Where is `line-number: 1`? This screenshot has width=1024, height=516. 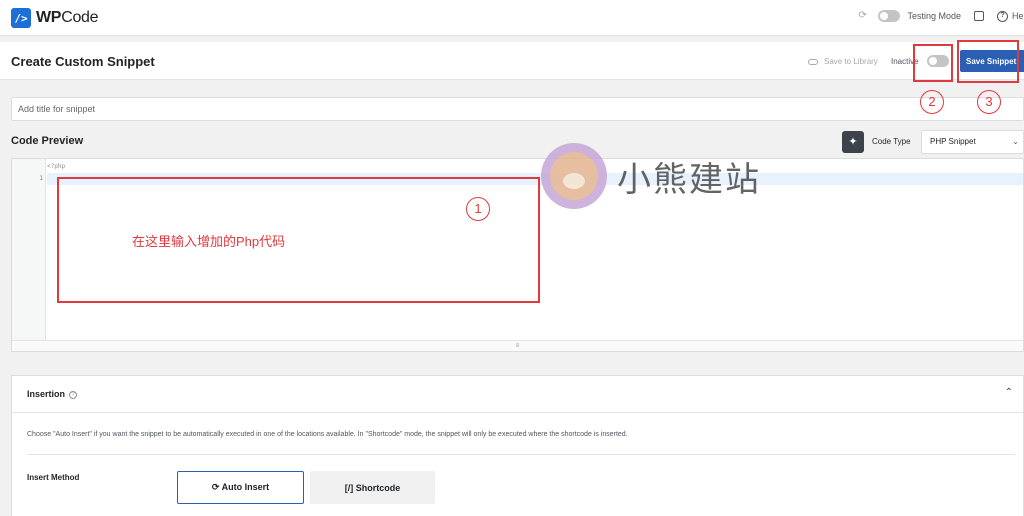 line-number: 1 is located at coordinates (41, 178).